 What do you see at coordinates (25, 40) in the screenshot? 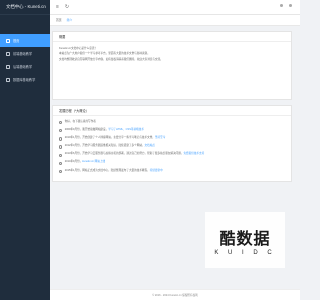
I see `sidebar-item-home: 首页` at bounding box center [25, 40].